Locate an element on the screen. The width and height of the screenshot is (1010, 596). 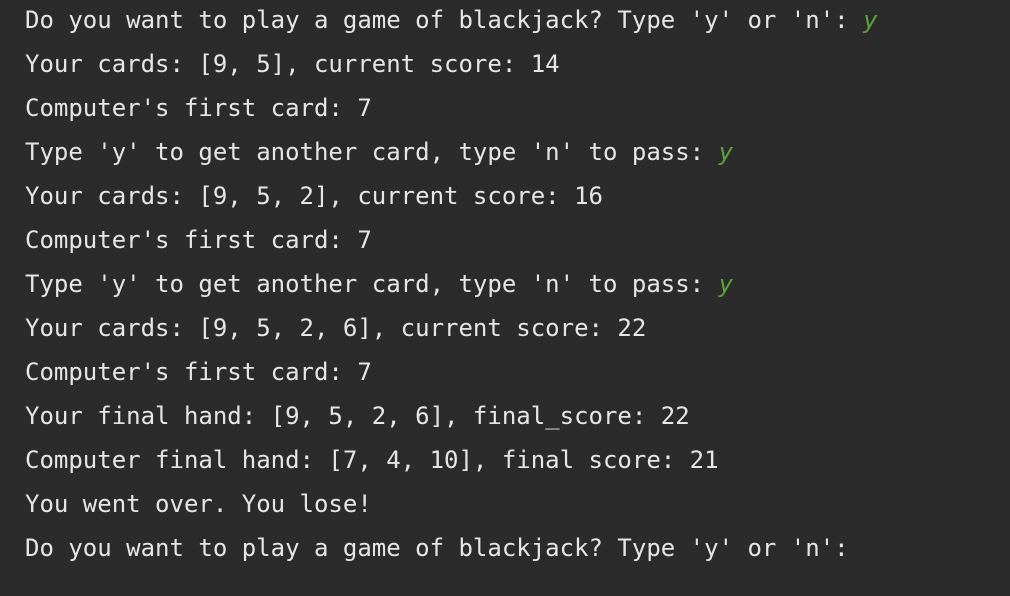
console-line: Your cards: [9, 5, 2], current score: 16 is located at coordinates (314, 196).